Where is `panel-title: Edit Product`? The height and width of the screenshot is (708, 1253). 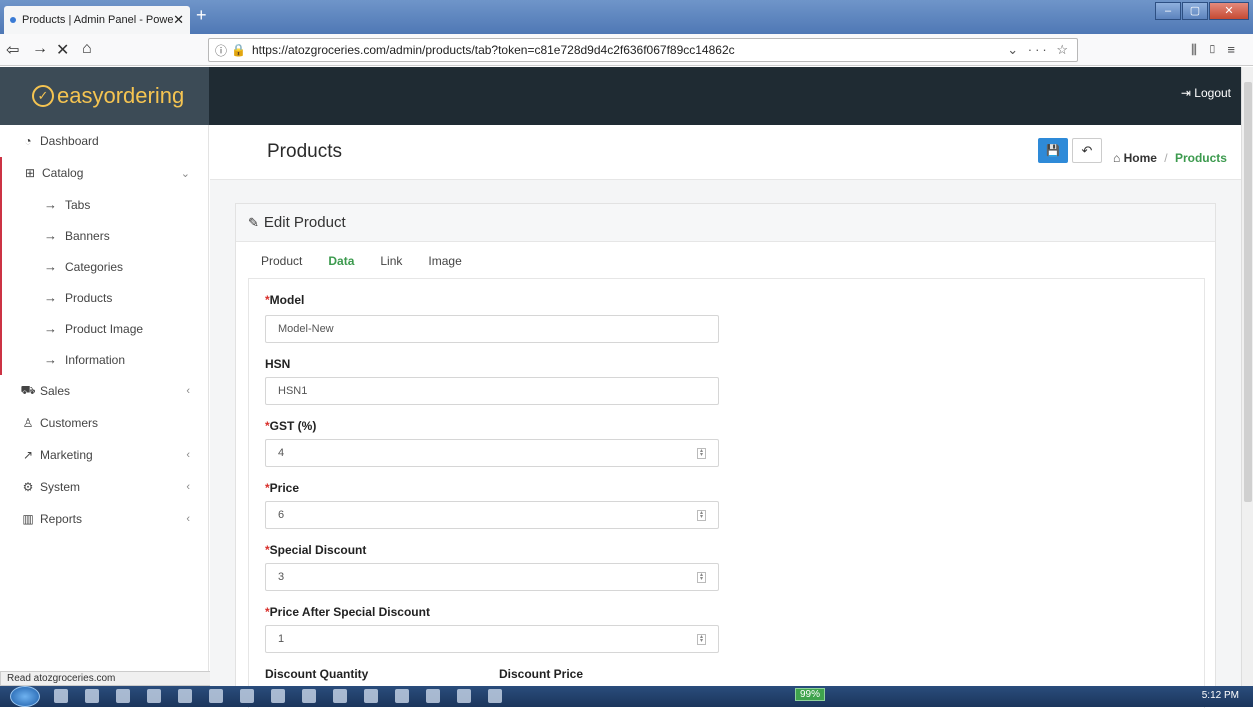 panel-title: Edit Product is located at coordinates (304, 222).